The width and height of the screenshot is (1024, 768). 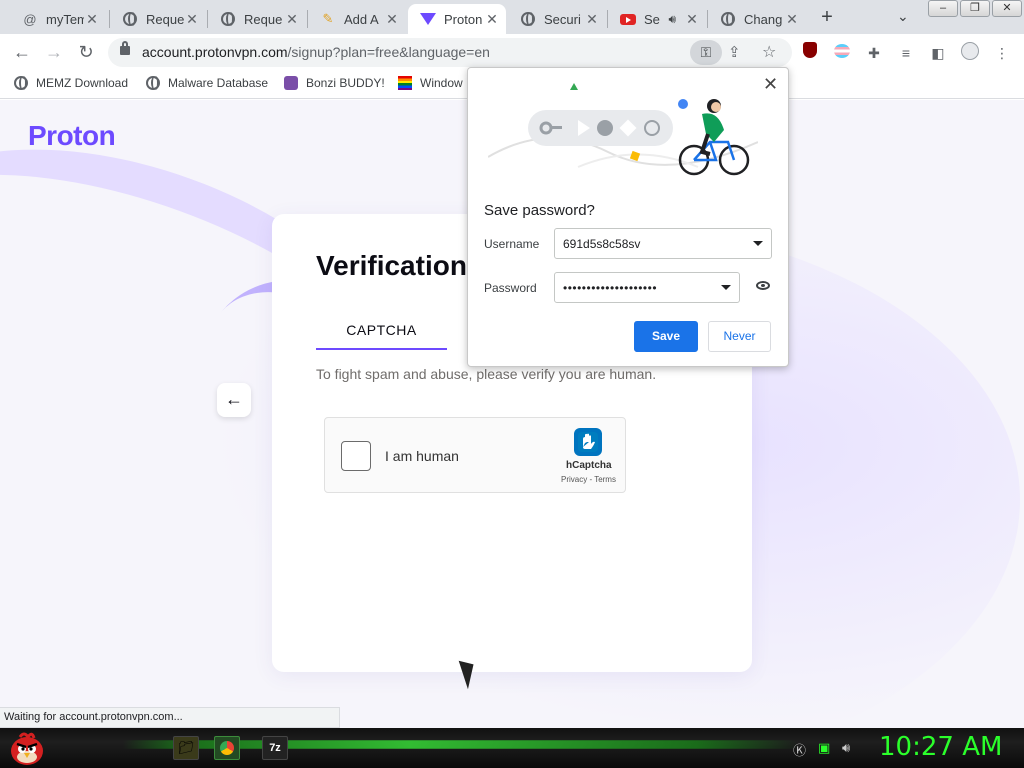 I want to click on bookmark-windows: Window, so click(x=430, y=83).